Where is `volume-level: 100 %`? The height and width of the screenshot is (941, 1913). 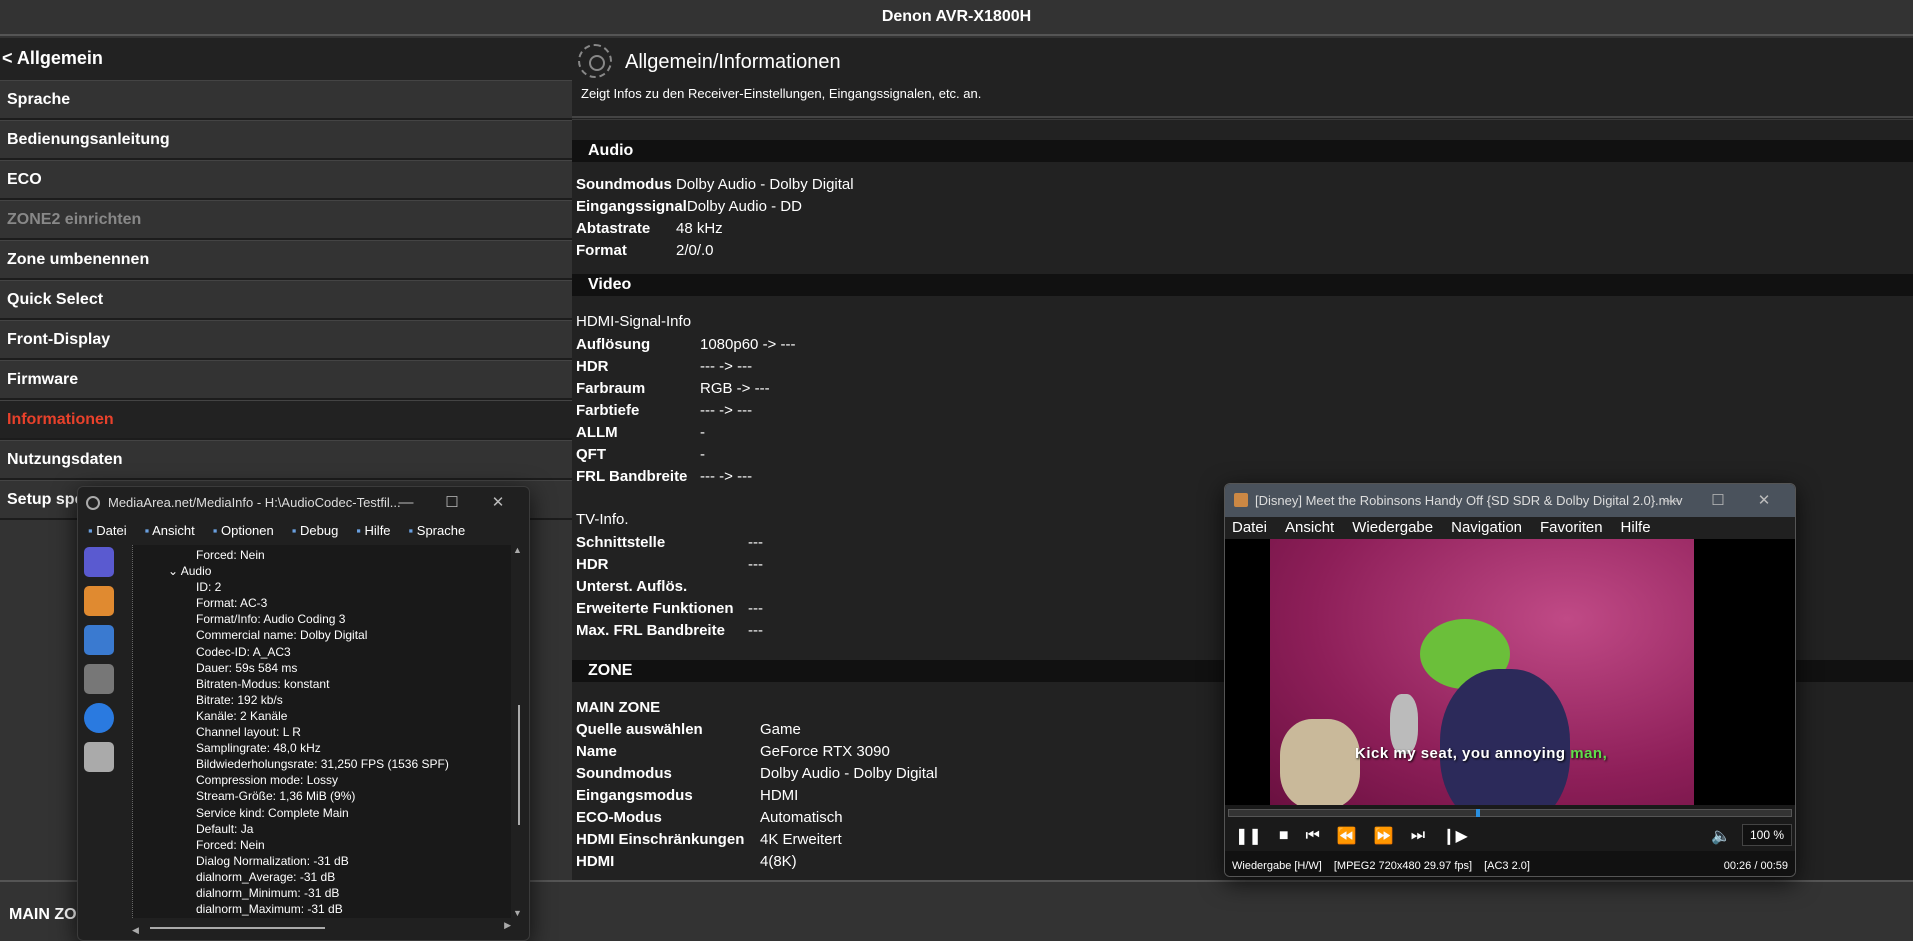
volume-level: 100 % is located at coordinates (1767, 835).